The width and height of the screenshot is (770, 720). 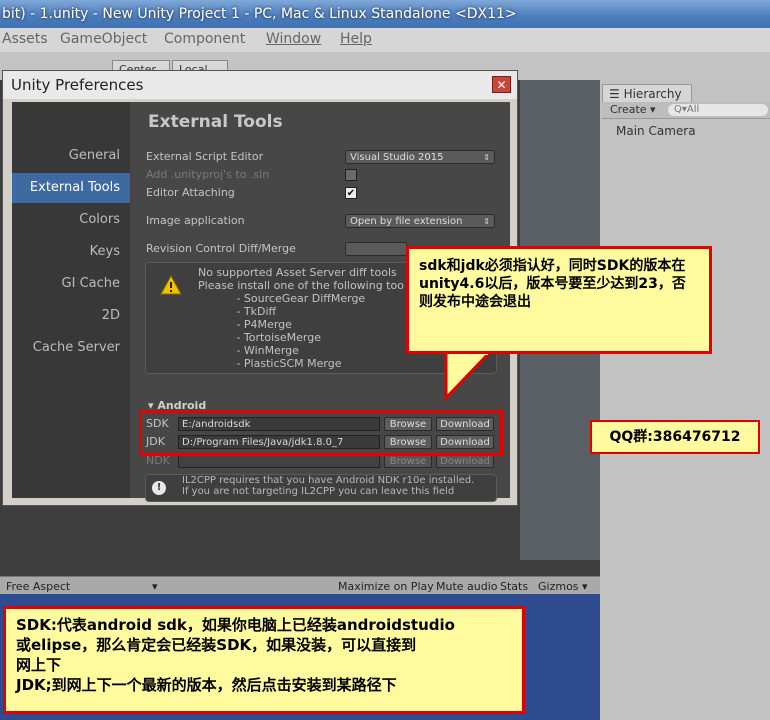 I want to click on nav-item-2d: 2D, so click(x=71, y=316).